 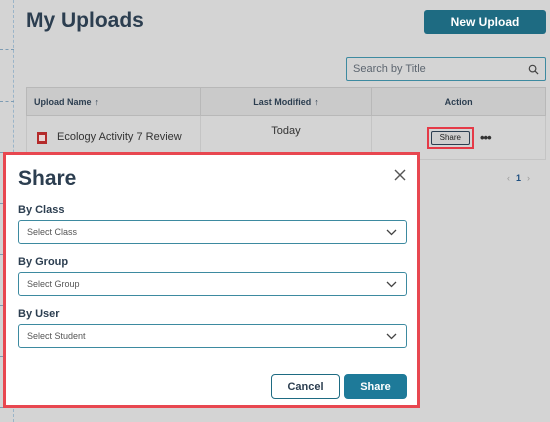 What do you see at coordinates (52, 232) in the screenshot?
I see `class-select-value: Select Class` at bounding box center [52, 232].